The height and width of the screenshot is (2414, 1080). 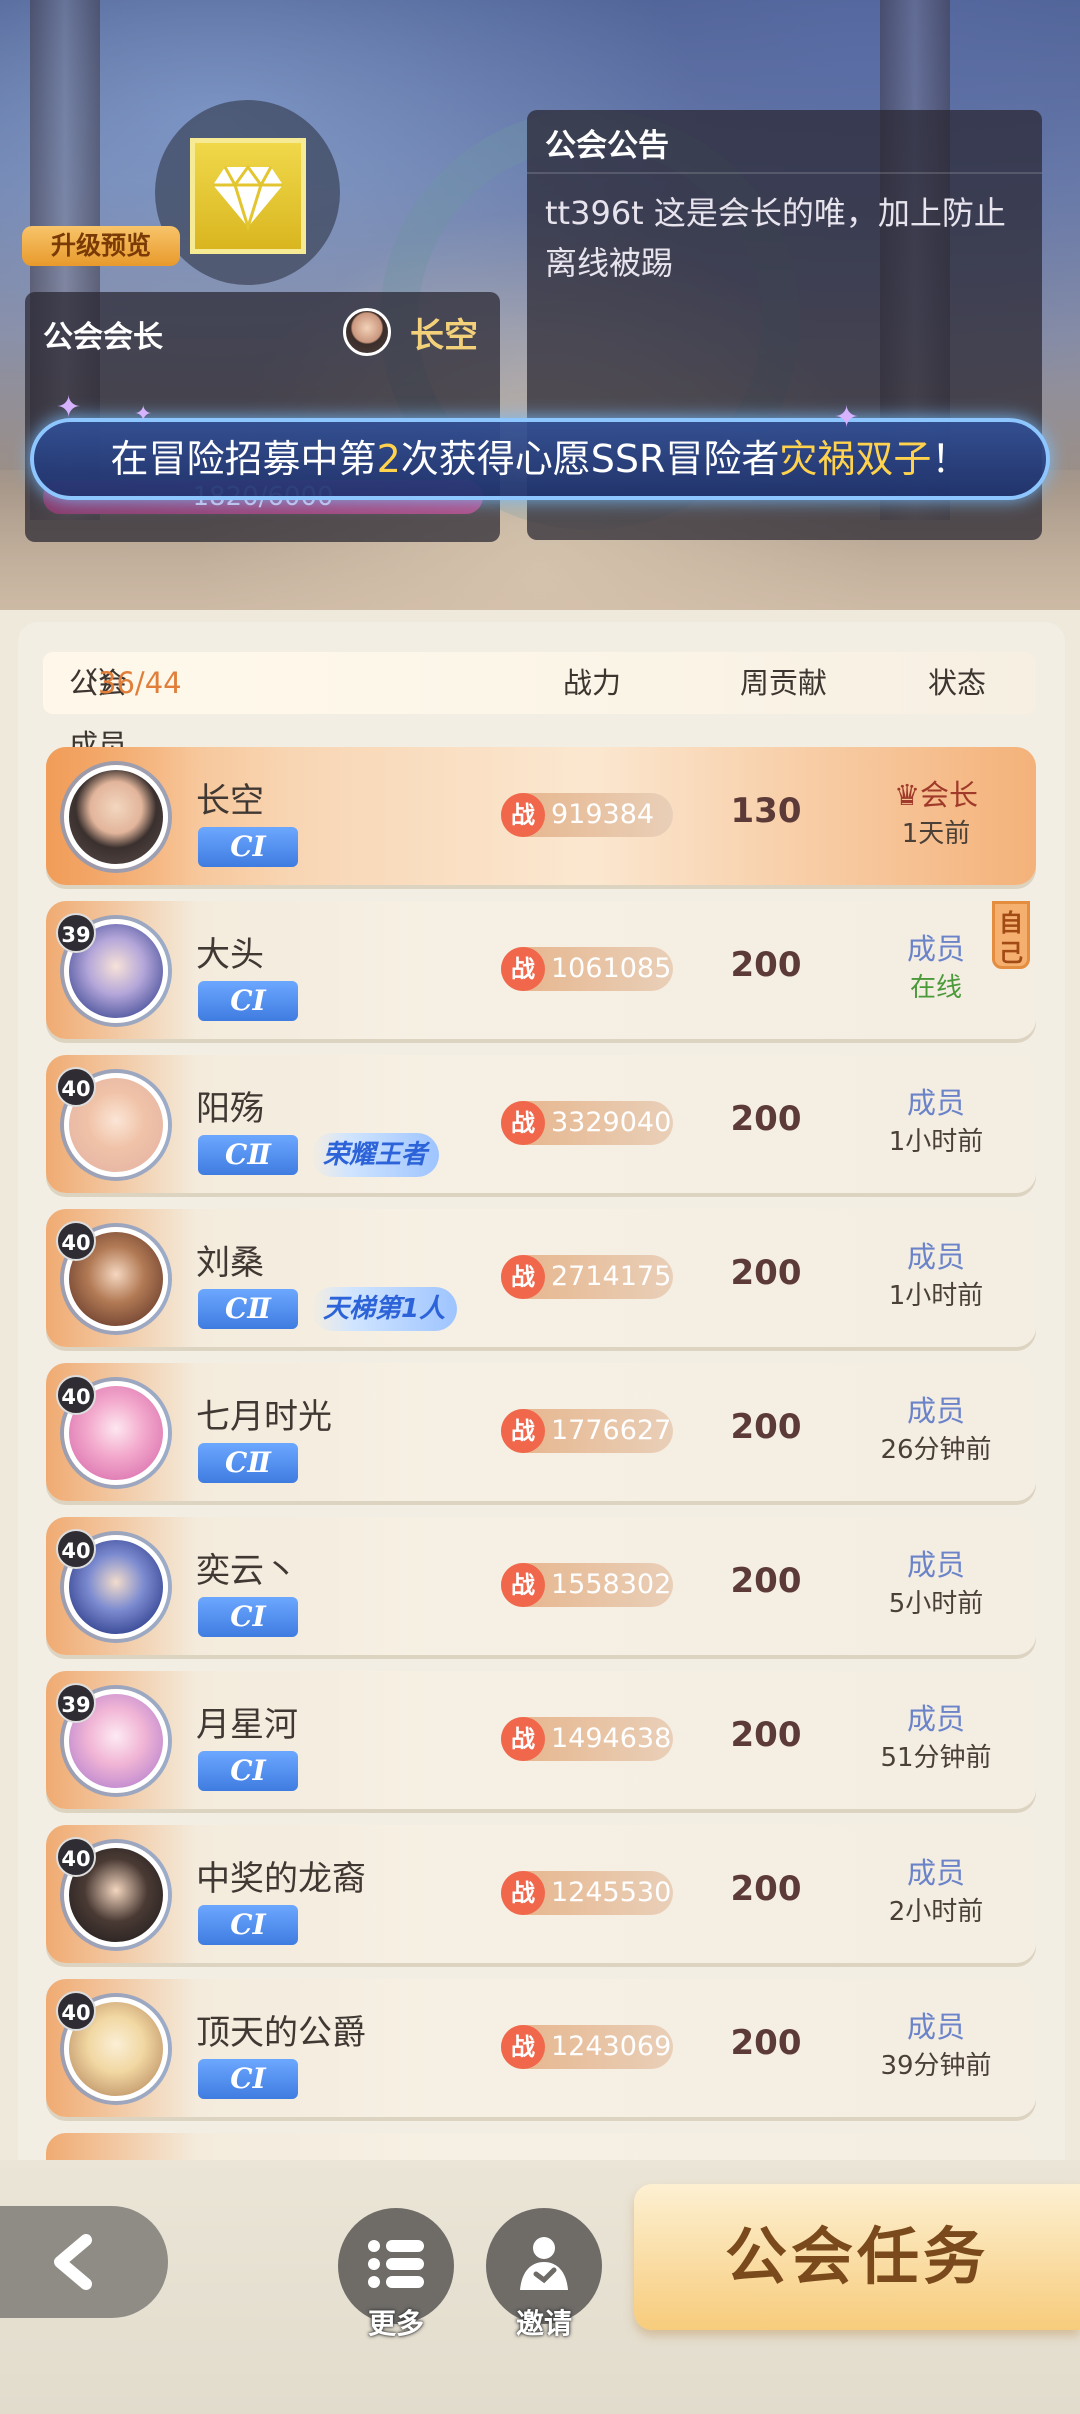 What do you see at coordinates (396, 2264) in the screenshot?
I see `list-icon` at bounding box center [396, 2264].